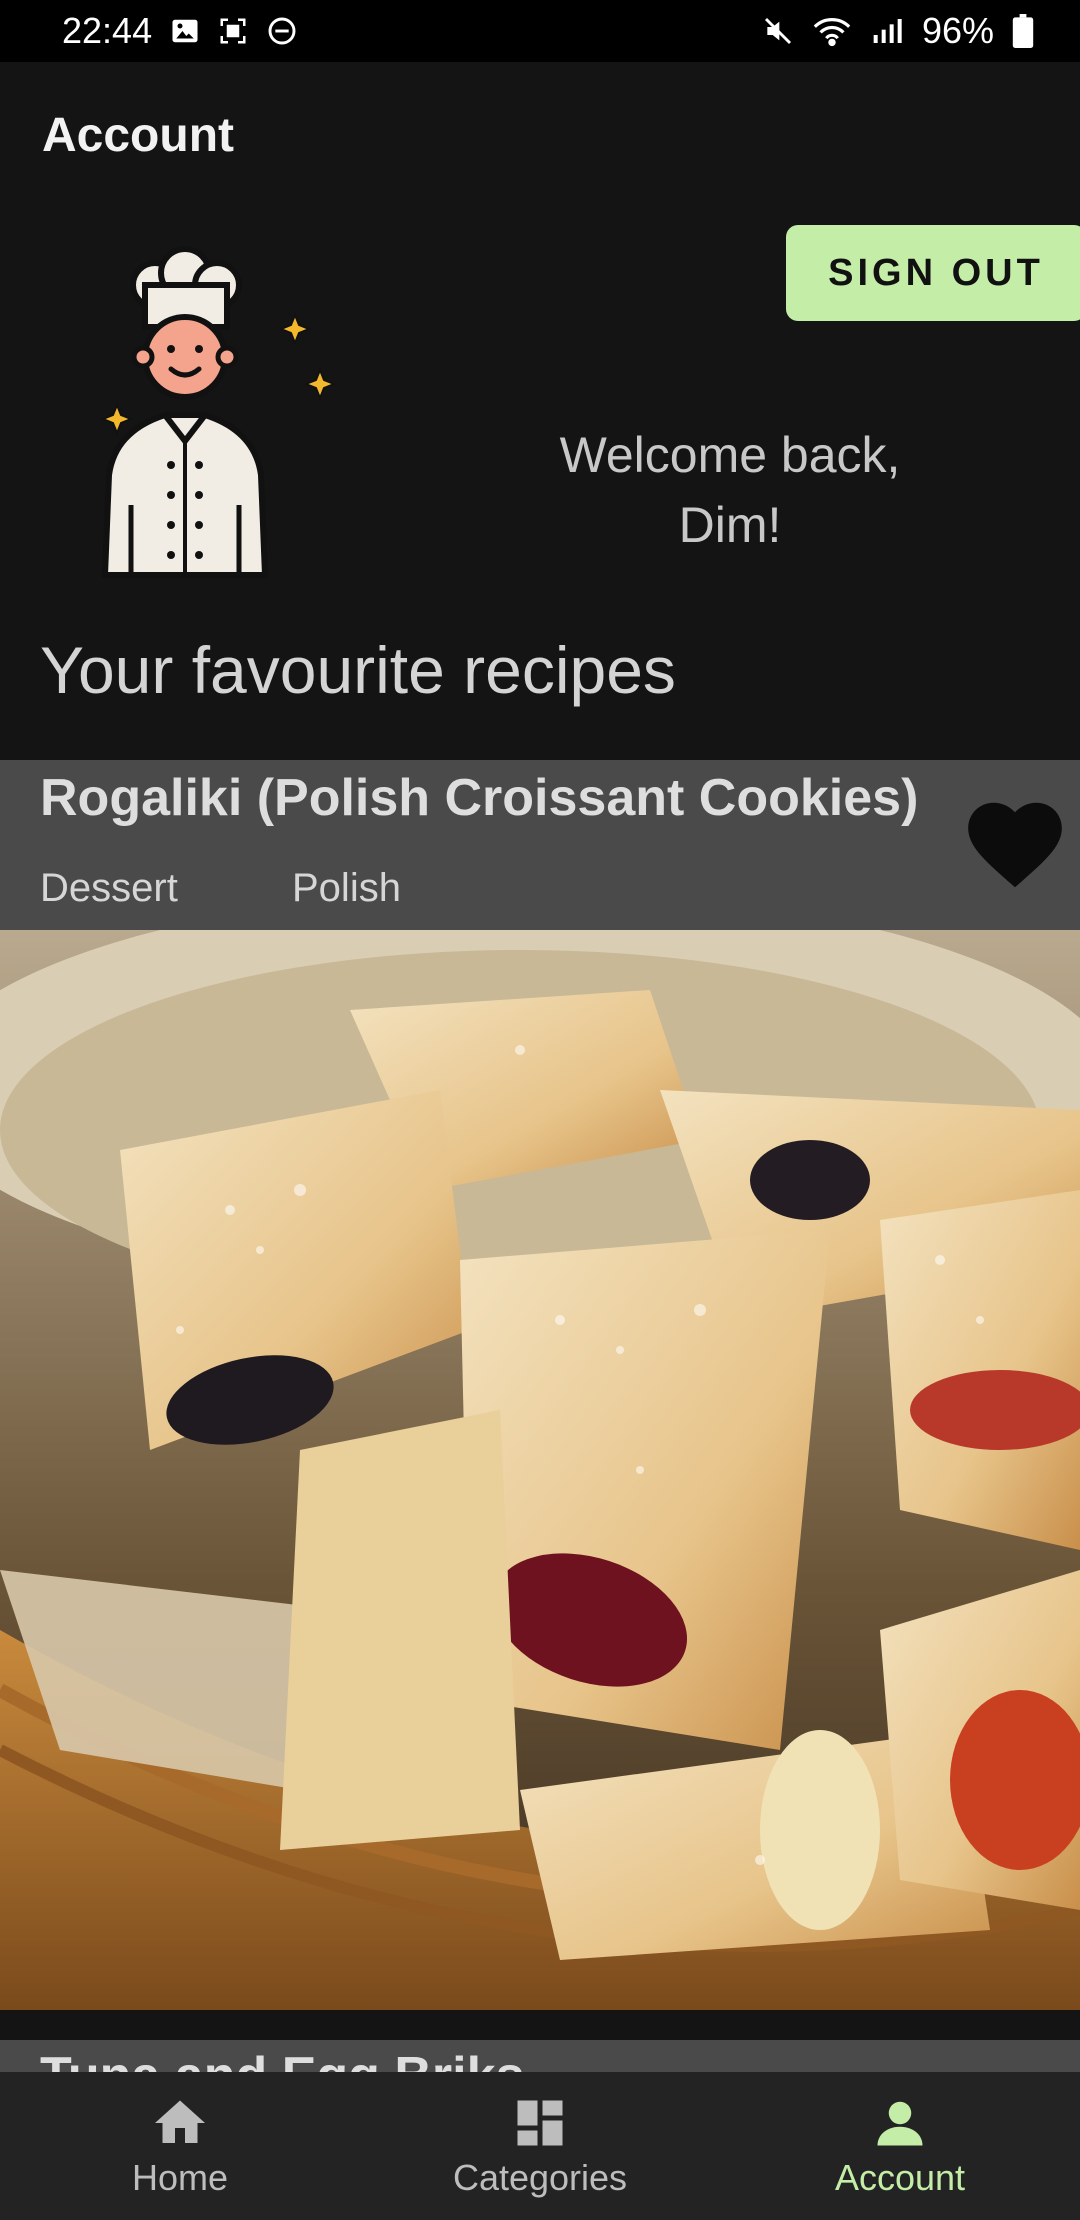  I want to click on status-right: 96%, so click(898, 31).